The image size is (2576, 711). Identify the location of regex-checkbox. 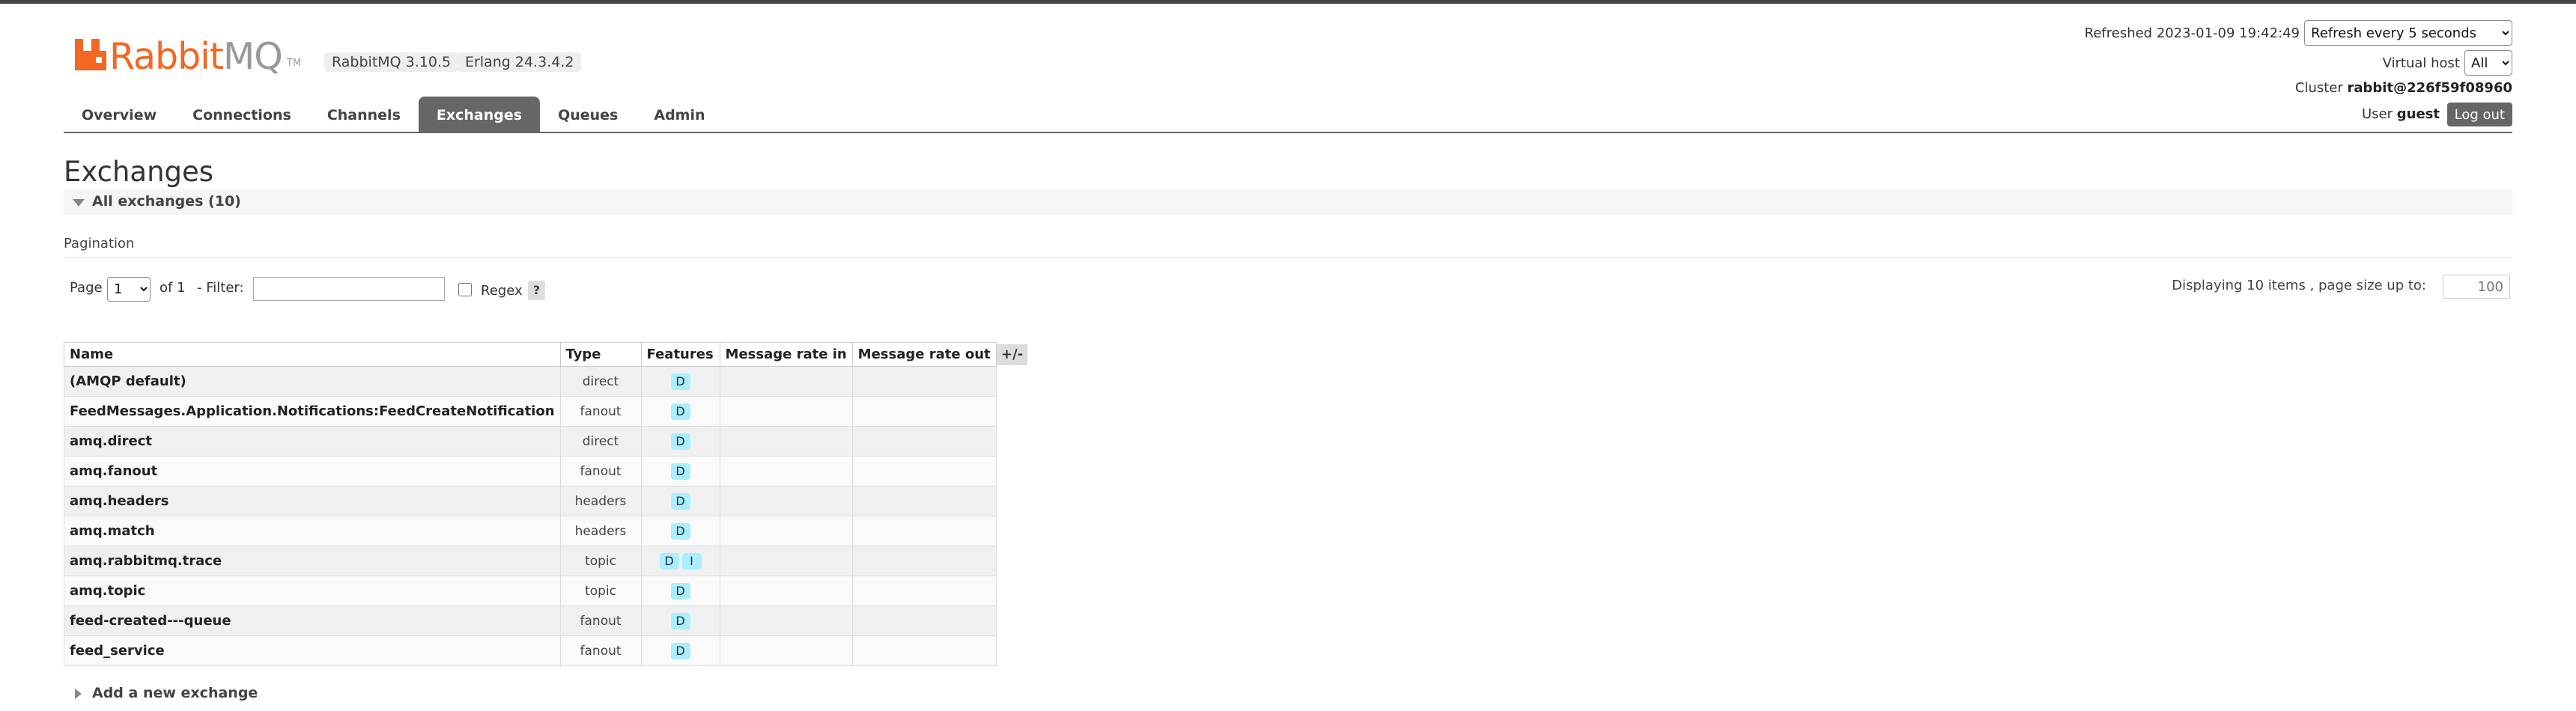
(465, 289).